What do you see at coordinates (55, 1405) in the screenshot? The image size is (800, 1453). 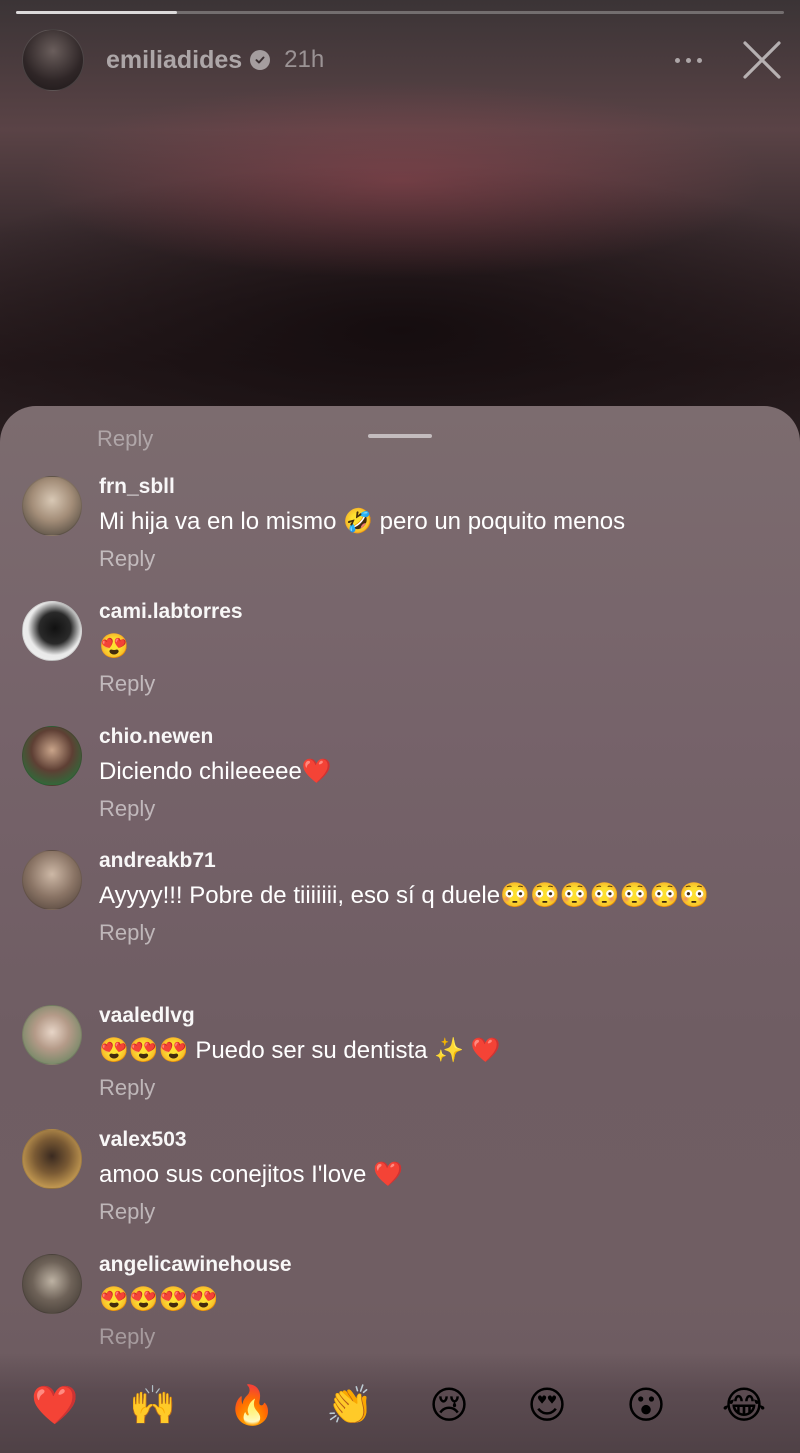 I see `reaction-heart-icon: ❤️` at bounding box center [55, 1405].